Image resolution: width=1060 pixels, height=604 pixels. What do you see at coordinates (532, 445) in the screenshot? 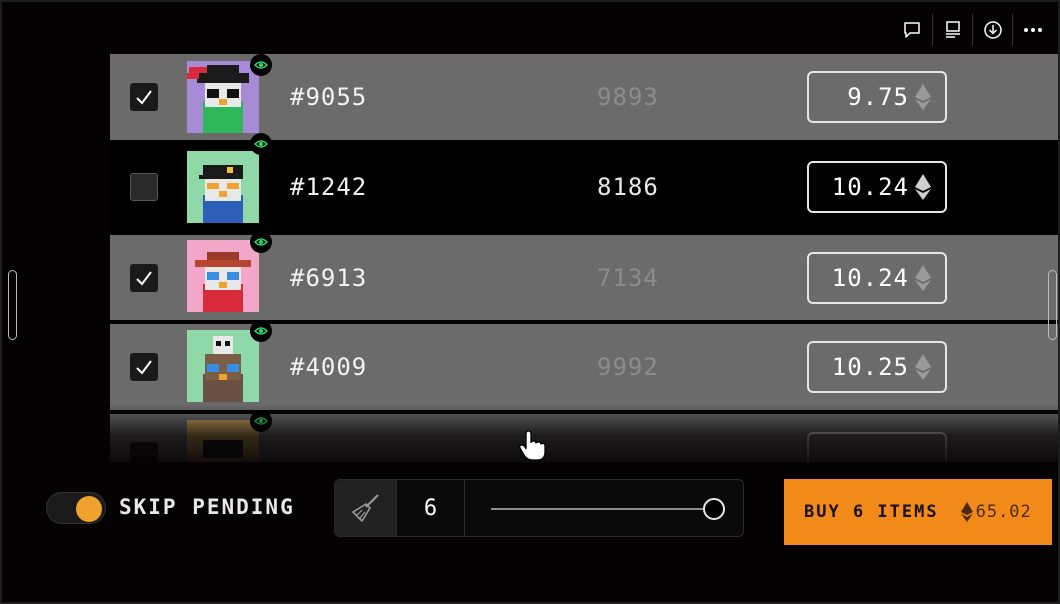
I see `hand-cursor-icon` at bounding box center [532, 445].